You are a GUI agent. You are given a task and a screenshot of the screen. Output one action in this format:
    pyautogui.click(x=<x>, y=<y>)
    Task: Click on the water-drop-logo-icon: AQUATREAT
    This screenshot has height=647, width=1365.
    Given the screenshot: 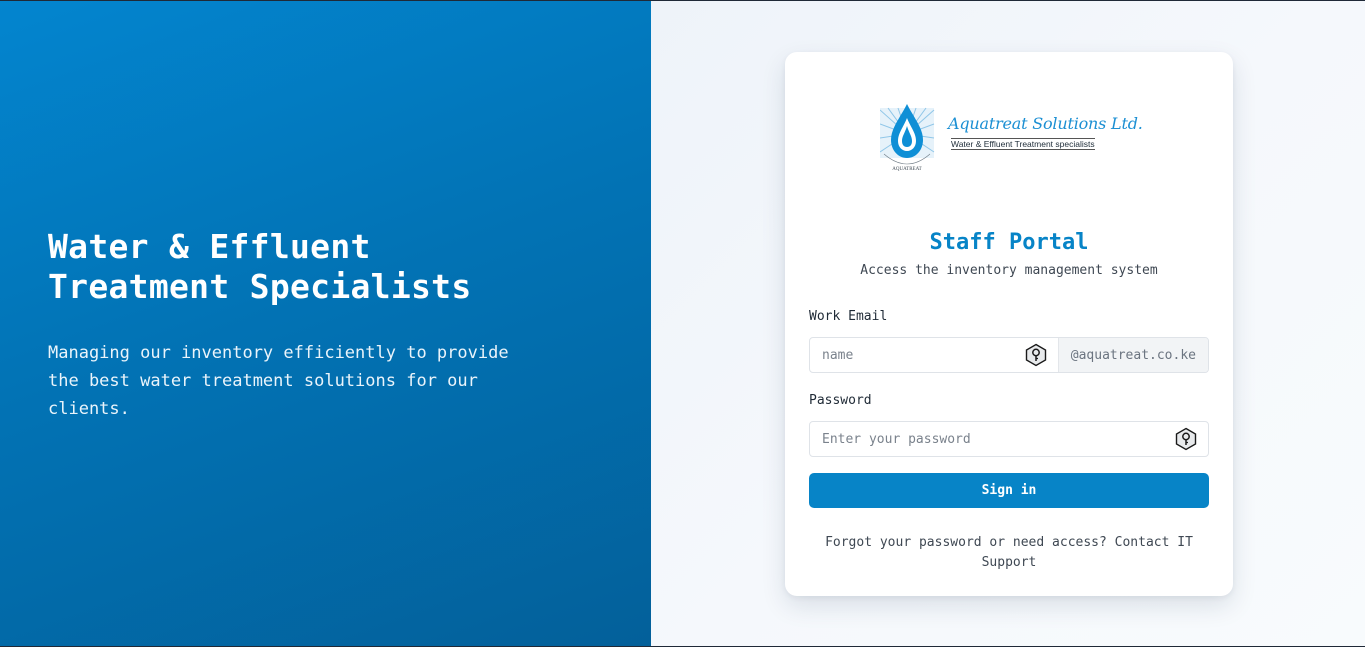 What is the action you would take?
    pyautogui.click(x=907, y=138)
    